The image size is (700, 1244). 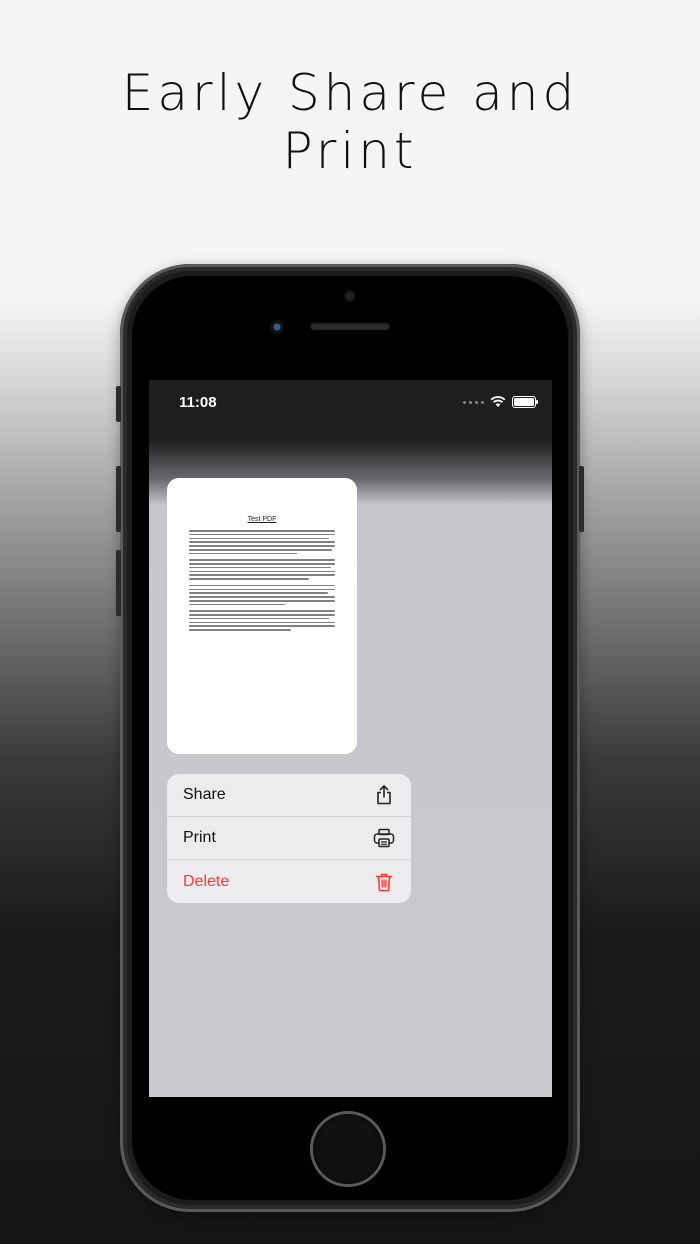 I want to click on mute-switch, so click(x=118, y=404).